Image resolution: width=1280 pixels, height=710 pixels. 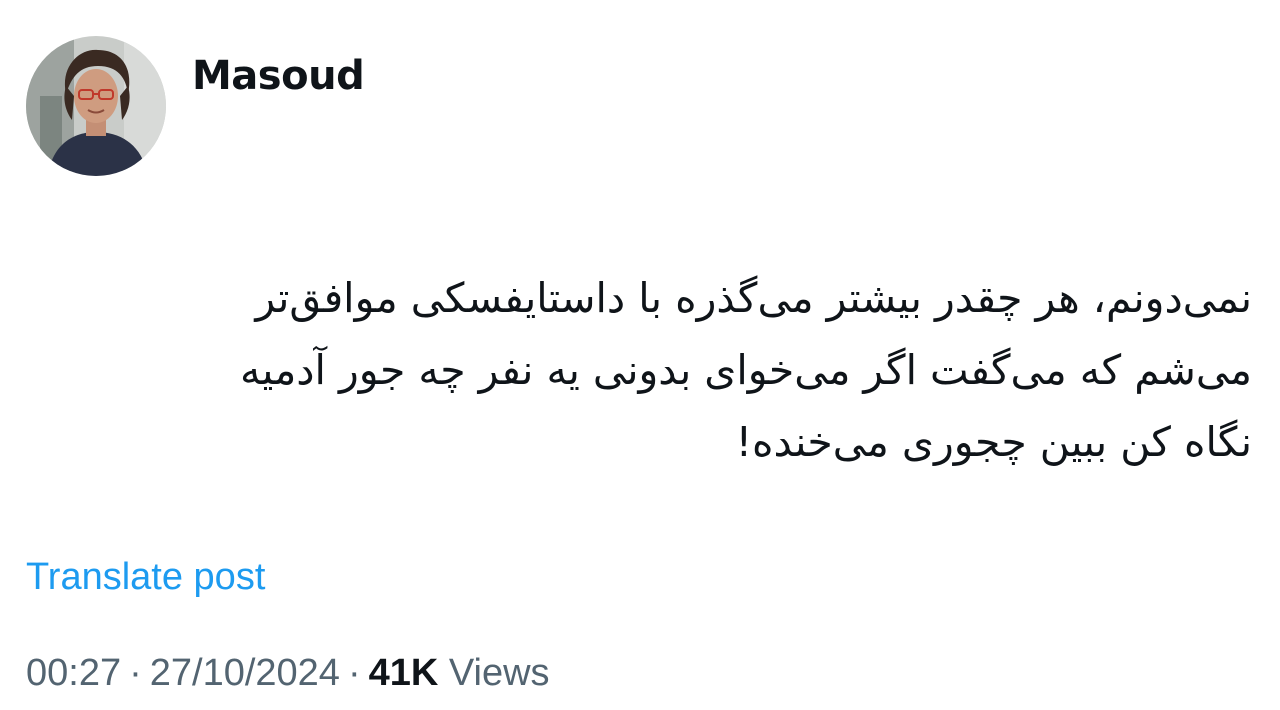 I want to click on translate-post-link: Translate post, so click(x=145, y=577).